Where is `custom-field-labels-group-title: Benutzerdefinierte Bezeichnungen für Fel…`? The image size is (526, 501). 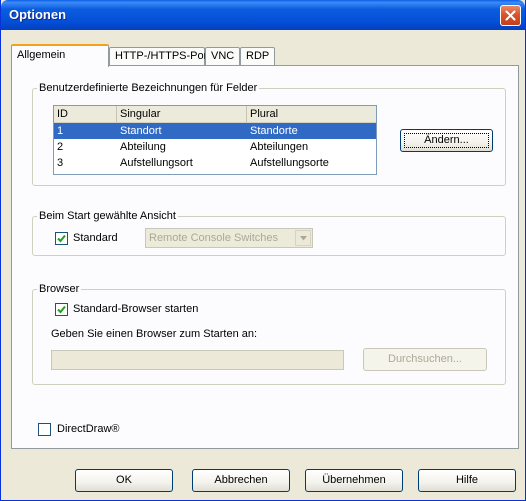
custom-field-labels-group-title: Benutzerdefinierte Bezeichnungen für Fel… is located at coordinates (148, 88).